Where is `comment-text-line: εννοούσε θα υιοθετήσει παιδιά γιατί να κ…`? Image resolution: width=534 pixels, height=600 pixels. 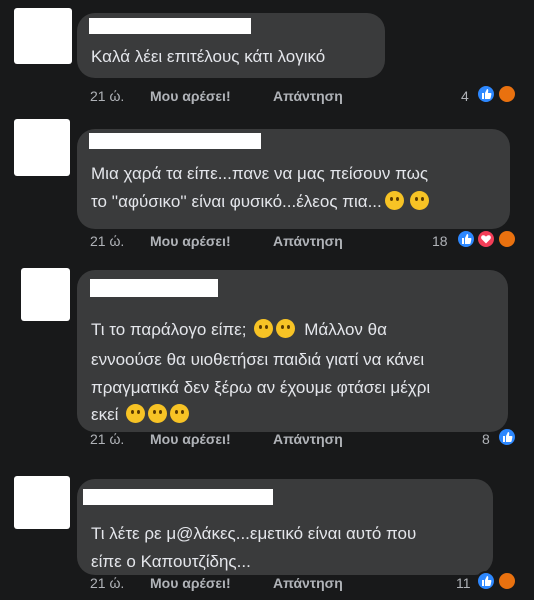
comment-text-line: εννοούσε θα υιοθετήσει παιδιά γιατί να κ… is located at coordinates (258, 359).